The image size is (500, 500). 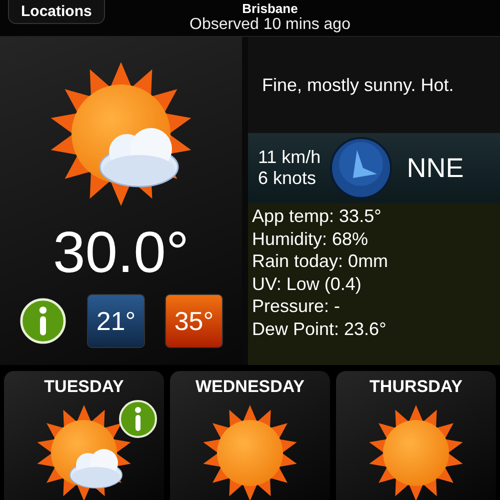 What do you see at coordinates (56, 12) in the screenshot?
I see `locations-button: Locations` at bounding box center [56, 12].